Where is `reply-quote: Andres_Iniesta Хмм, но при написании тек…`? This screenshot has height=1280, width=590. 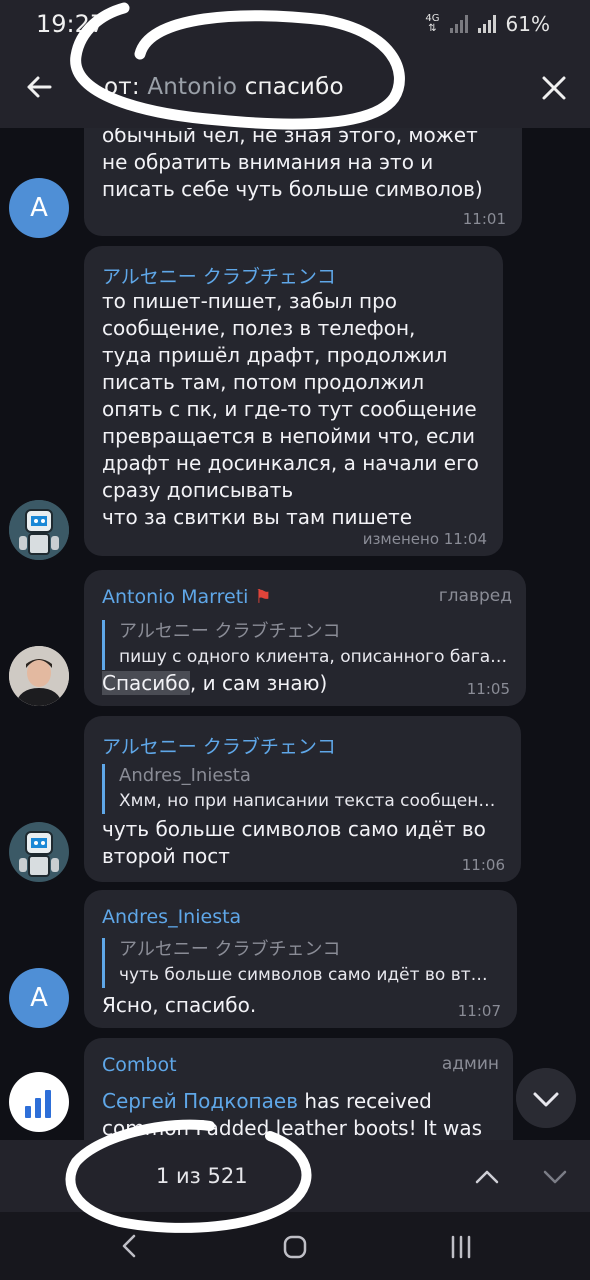
reply-quote: Andres_Iniesta Хмм, но при написании тек… is located at coordinates (311, 789).